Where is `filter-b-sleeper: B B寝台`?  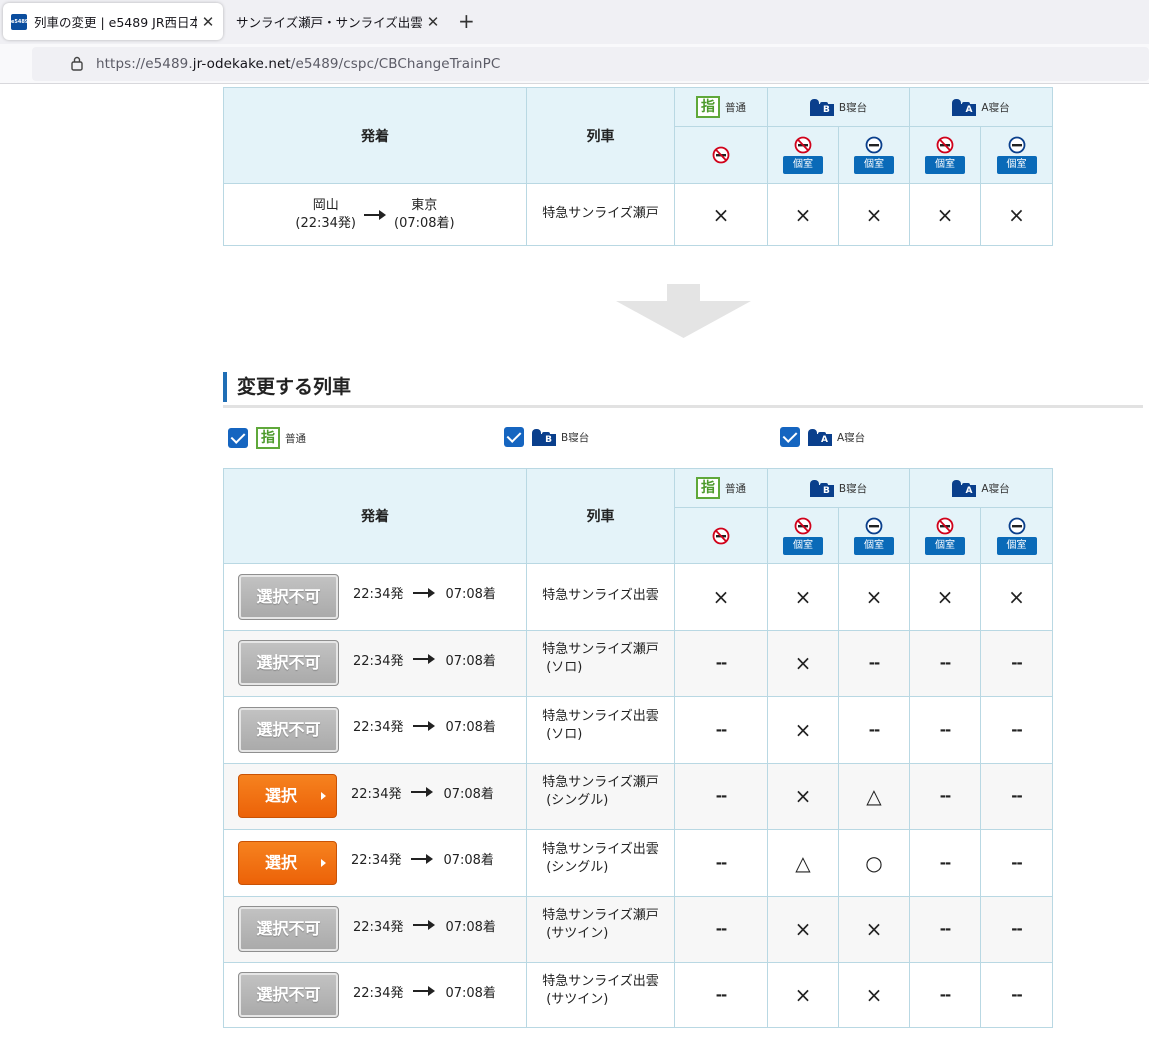
filter-b-sleeper: B B寝台 is located at coordinates (546, 437).